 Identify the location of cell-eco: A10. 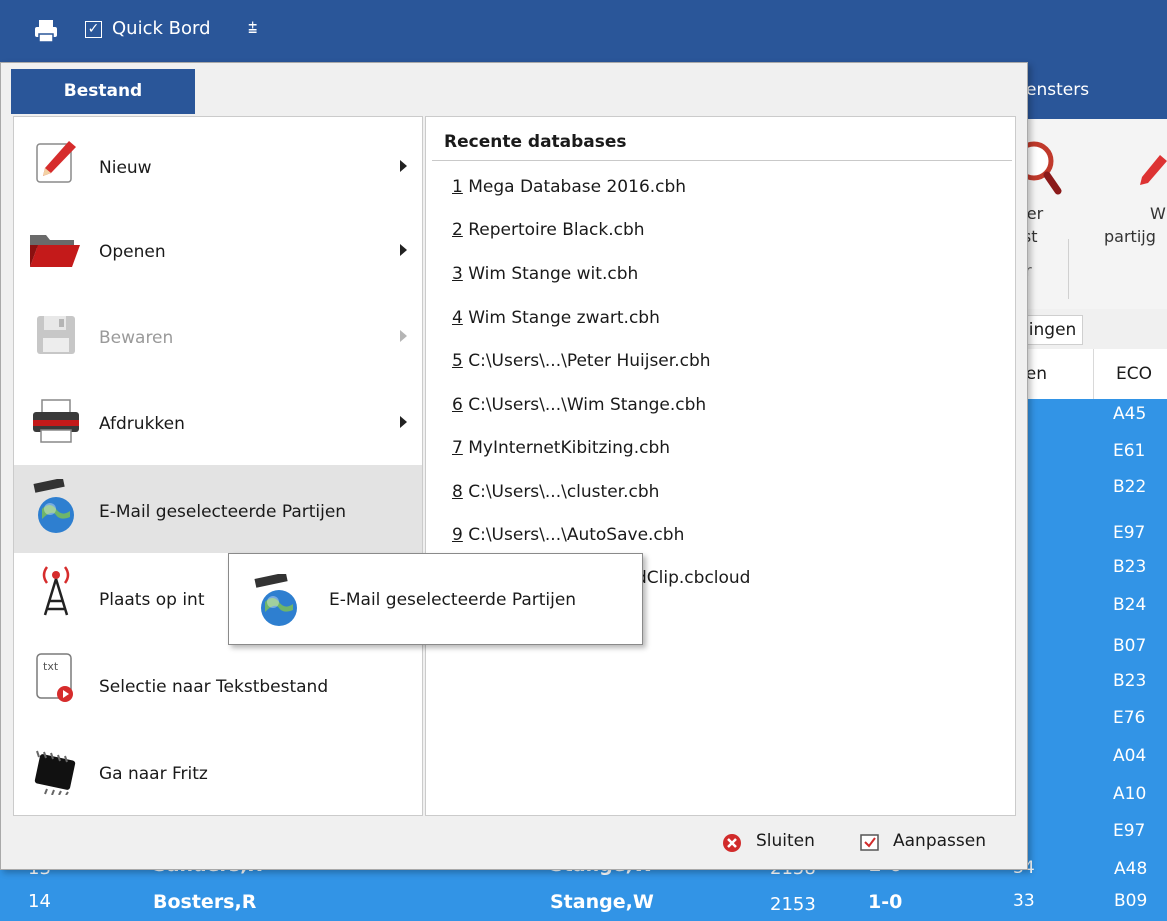
(1130, 794).